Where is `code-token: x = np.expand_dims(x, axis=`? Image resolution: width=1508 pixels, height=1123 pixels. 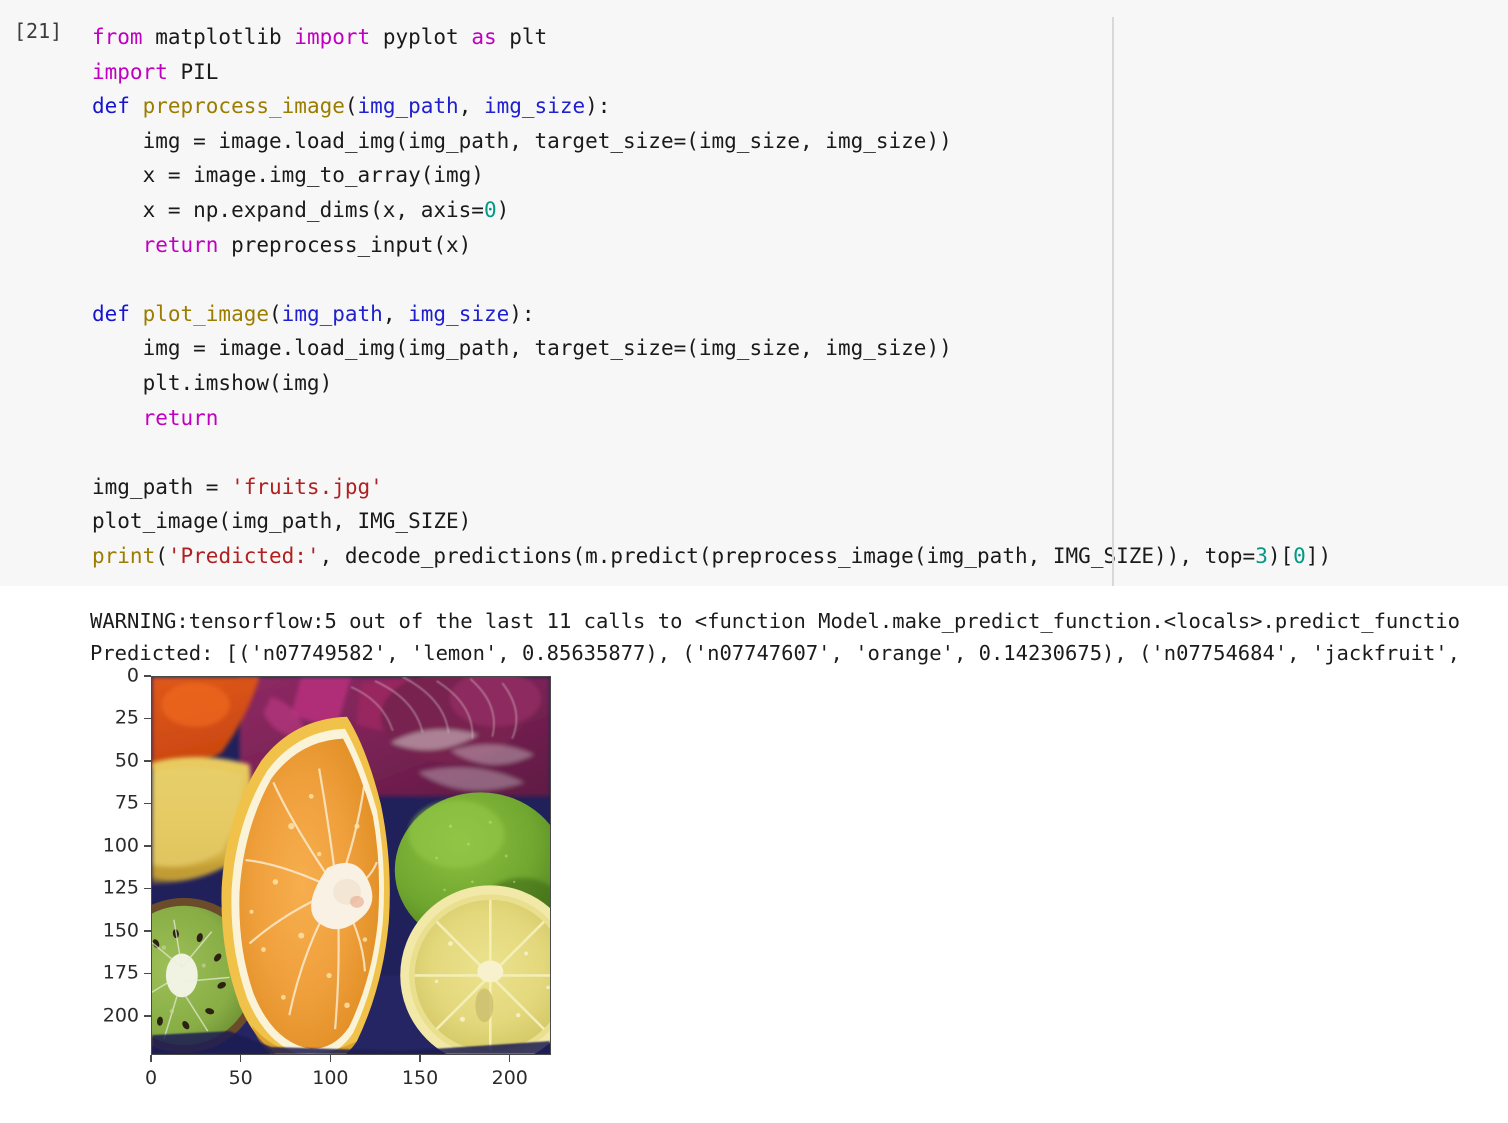 code-token: x = np.expand_dims(x, axis= is located at coordinates (288, 209).